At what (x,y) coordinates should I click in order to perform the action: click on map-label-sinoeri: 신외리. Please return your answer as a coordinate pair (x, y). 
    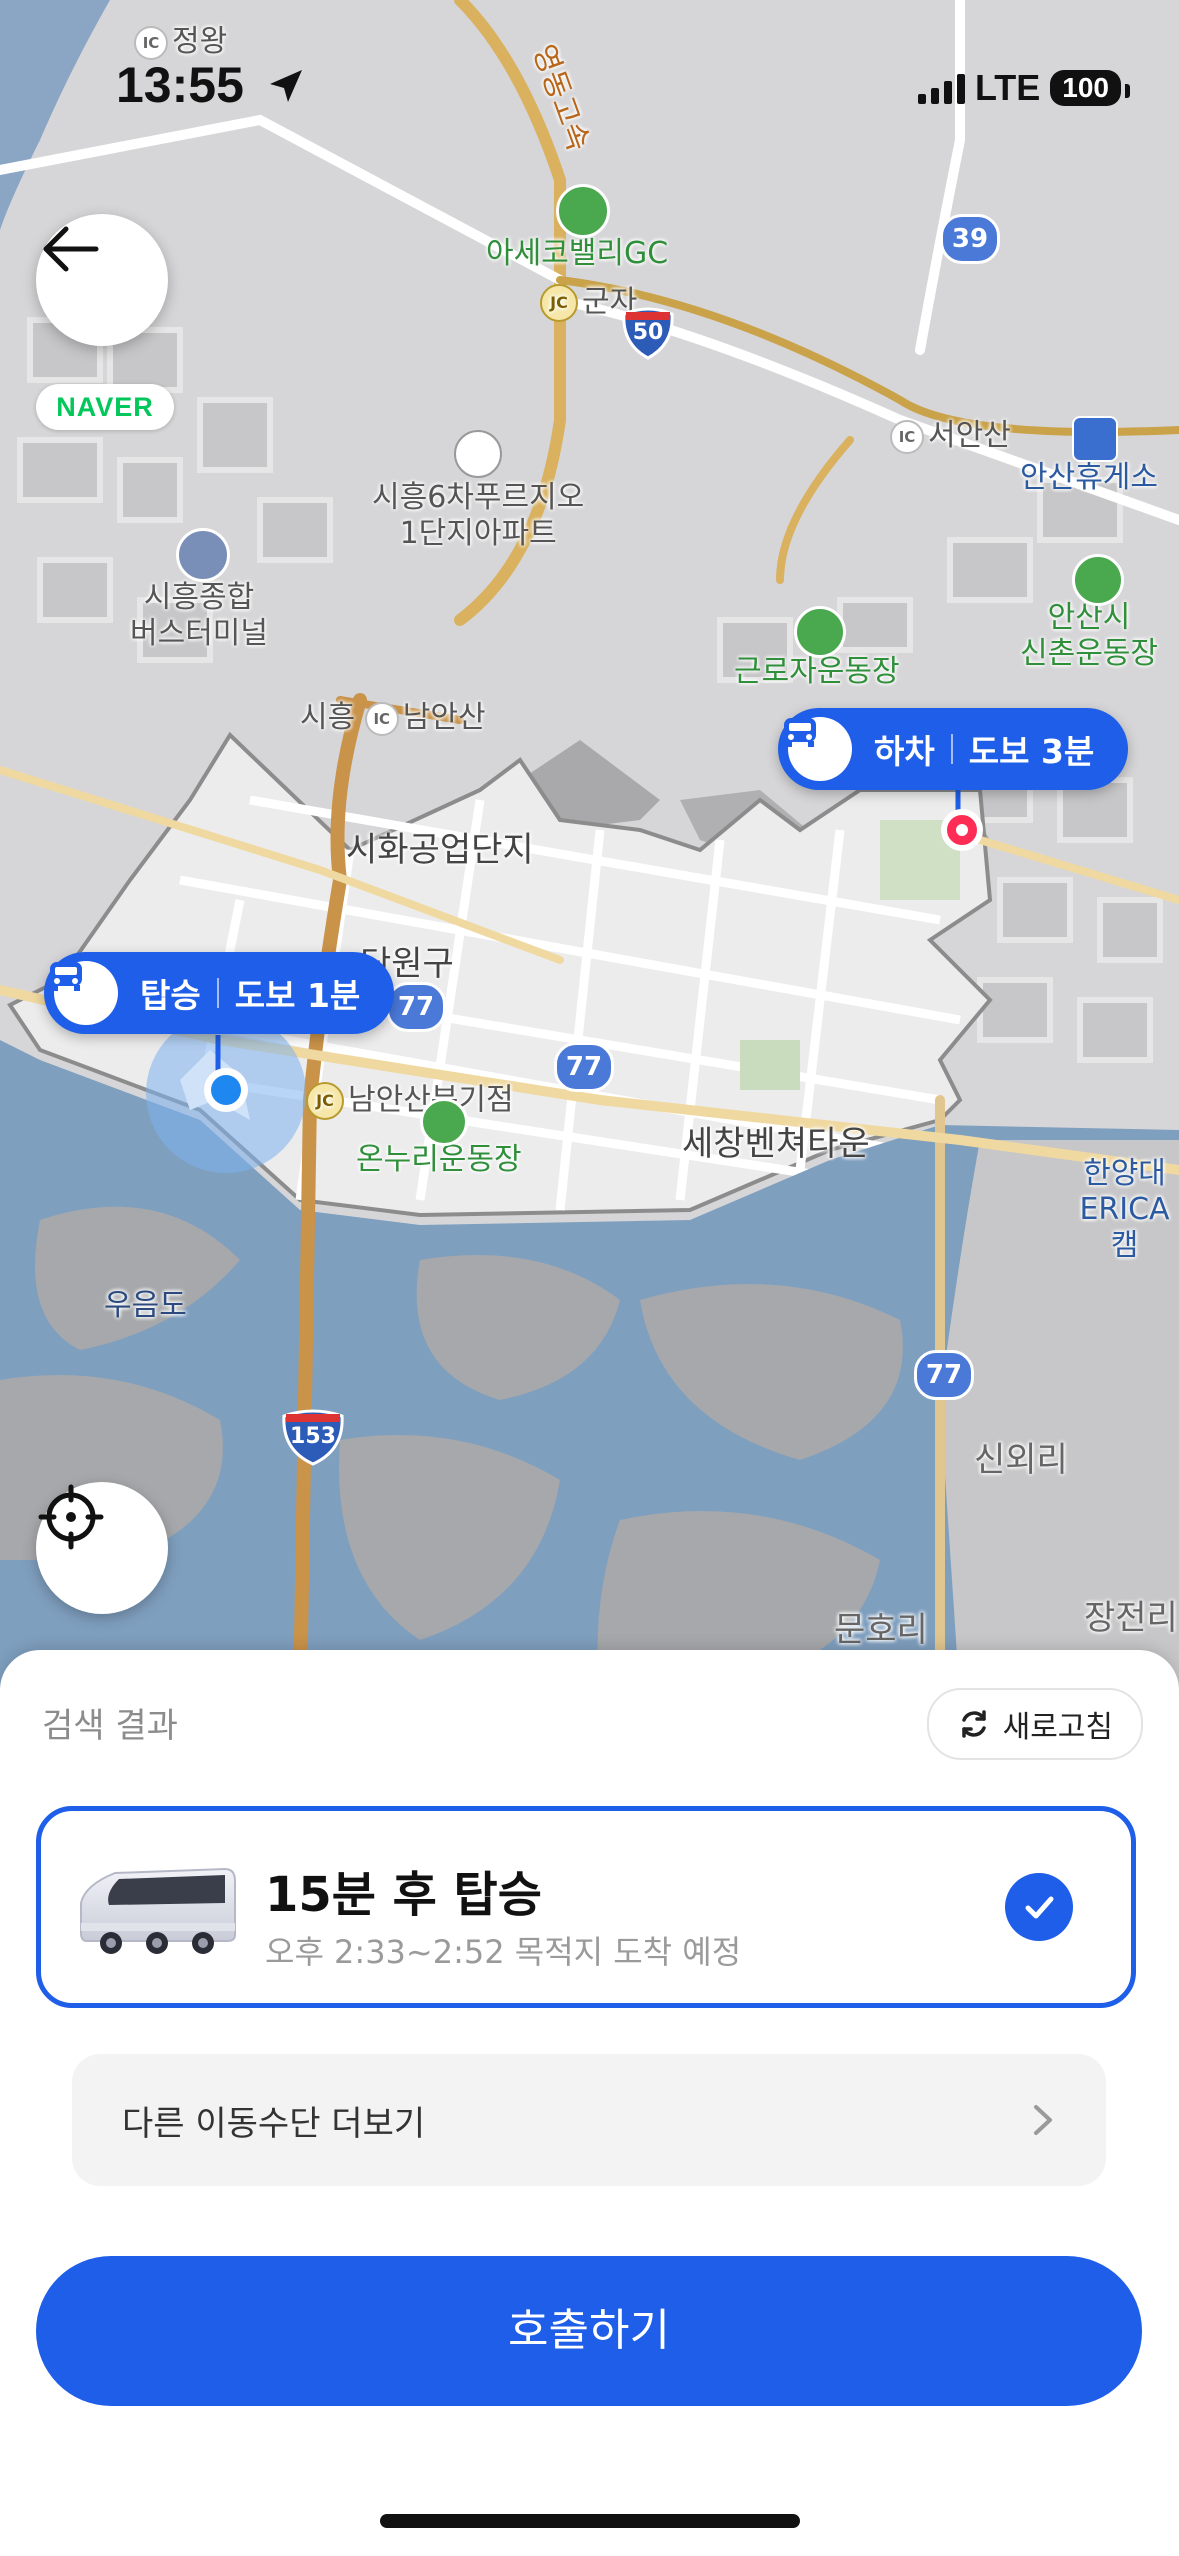
    Looking at the image, I should click on (1021, 1460).